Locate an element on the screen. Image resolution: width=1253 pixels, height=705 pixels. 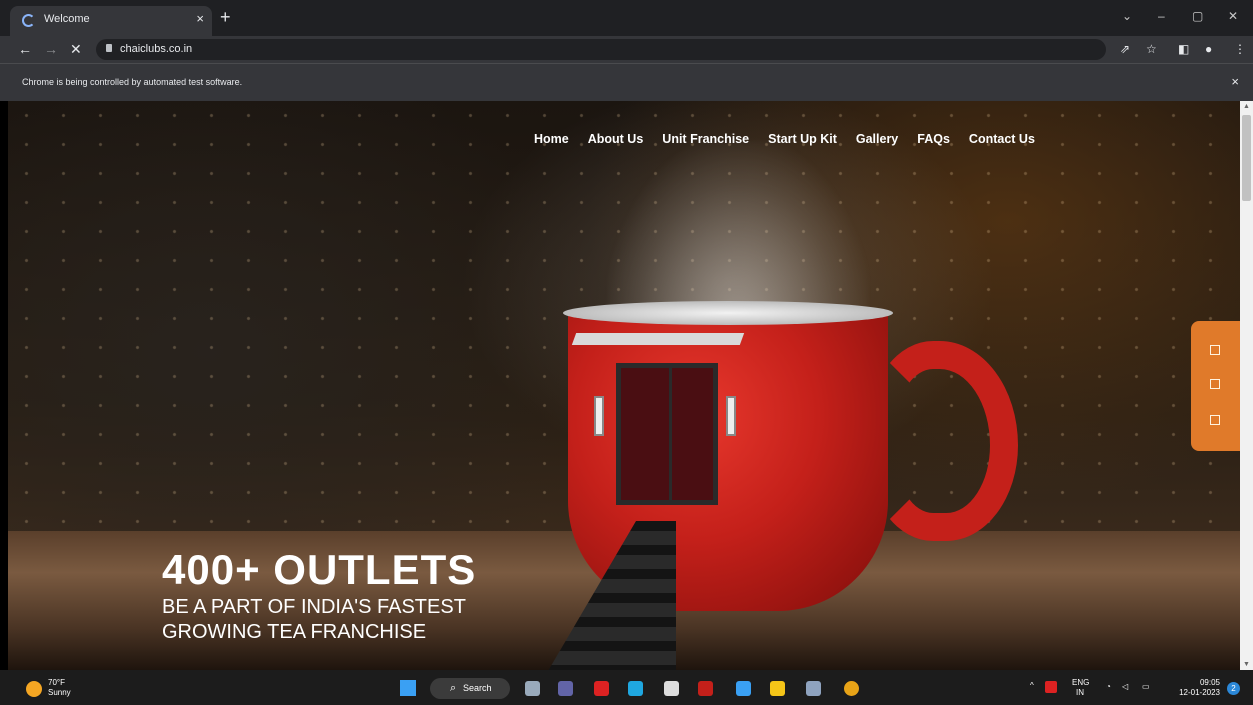
clock: 09:05 12-01-2023 is located at coordinates (1196, 688).